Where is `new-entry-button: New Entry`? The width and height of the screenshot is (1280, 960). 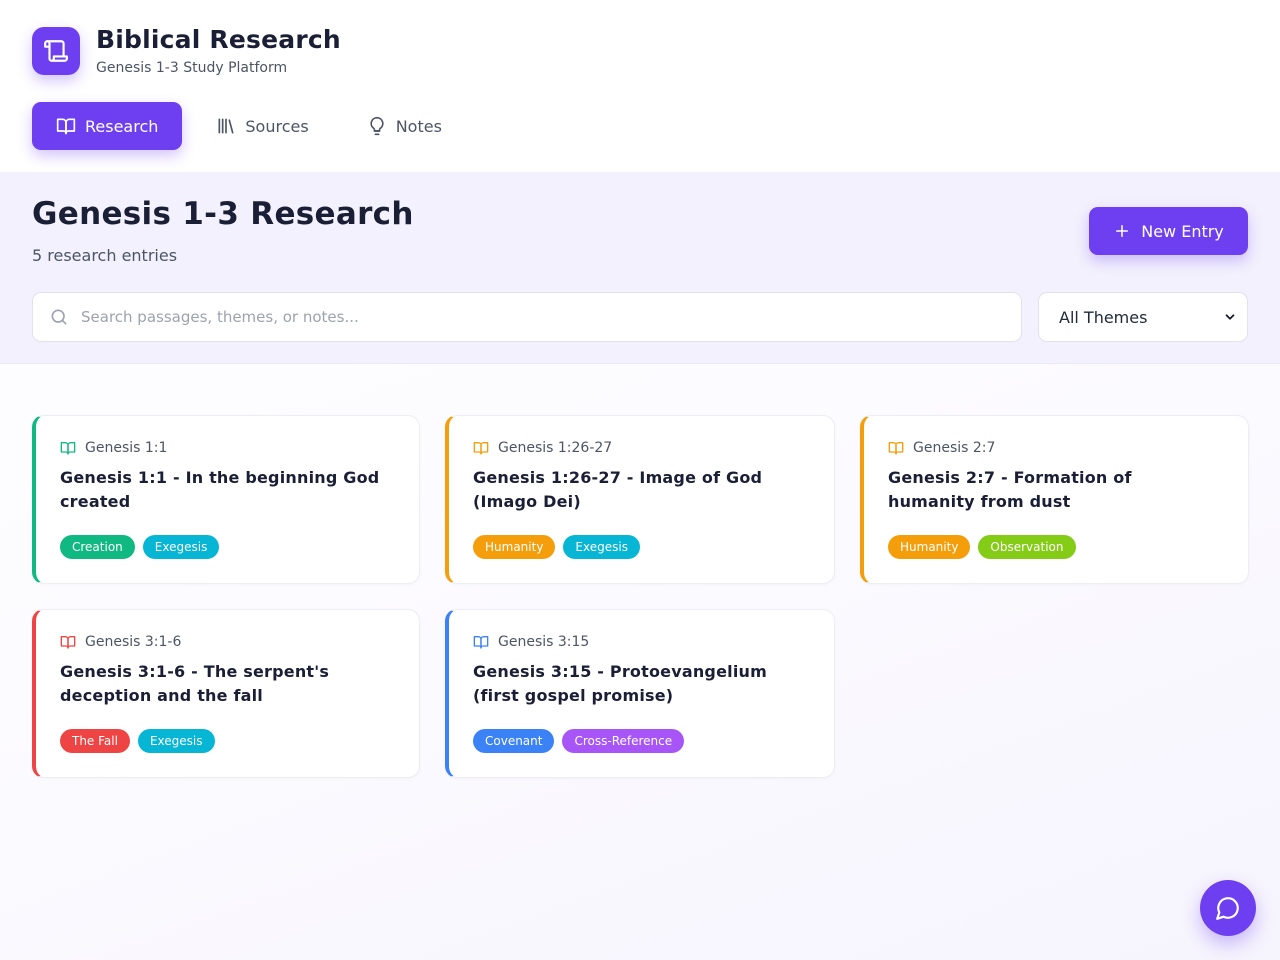 new-entry-button: New Entry is located at coordinates (1168, 231).